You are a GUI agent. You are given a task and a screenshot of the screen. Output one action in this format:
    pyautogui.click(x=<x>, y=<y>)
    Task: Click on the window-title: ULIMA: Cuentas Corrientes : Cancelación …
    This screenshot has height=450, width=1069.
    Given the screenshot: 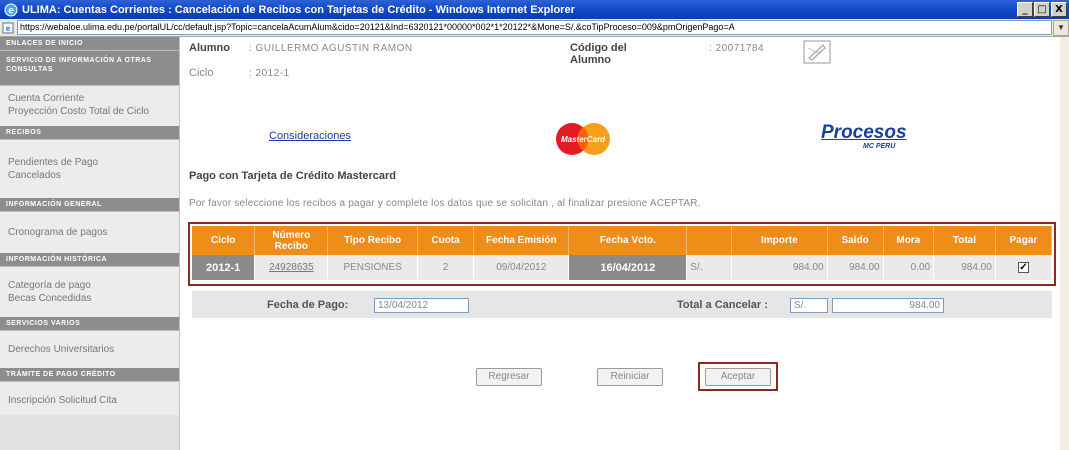 What is the action you would take?
    pyautogui.click(x=298, y=9)
    